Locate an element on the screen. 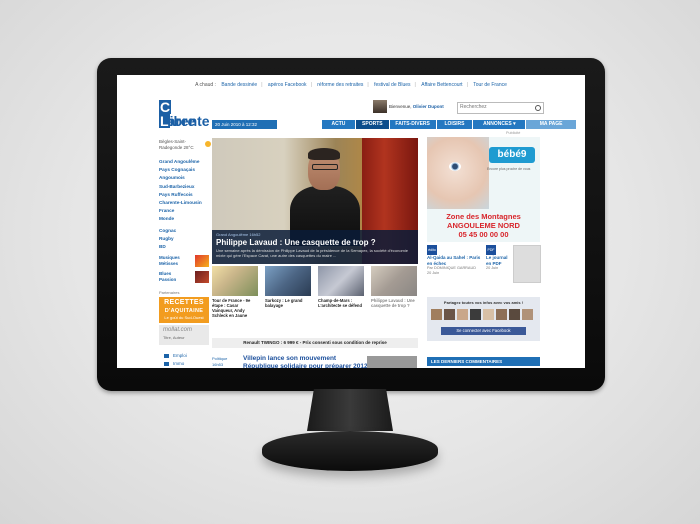  friend-avatars is located at coordinates (482, 314).